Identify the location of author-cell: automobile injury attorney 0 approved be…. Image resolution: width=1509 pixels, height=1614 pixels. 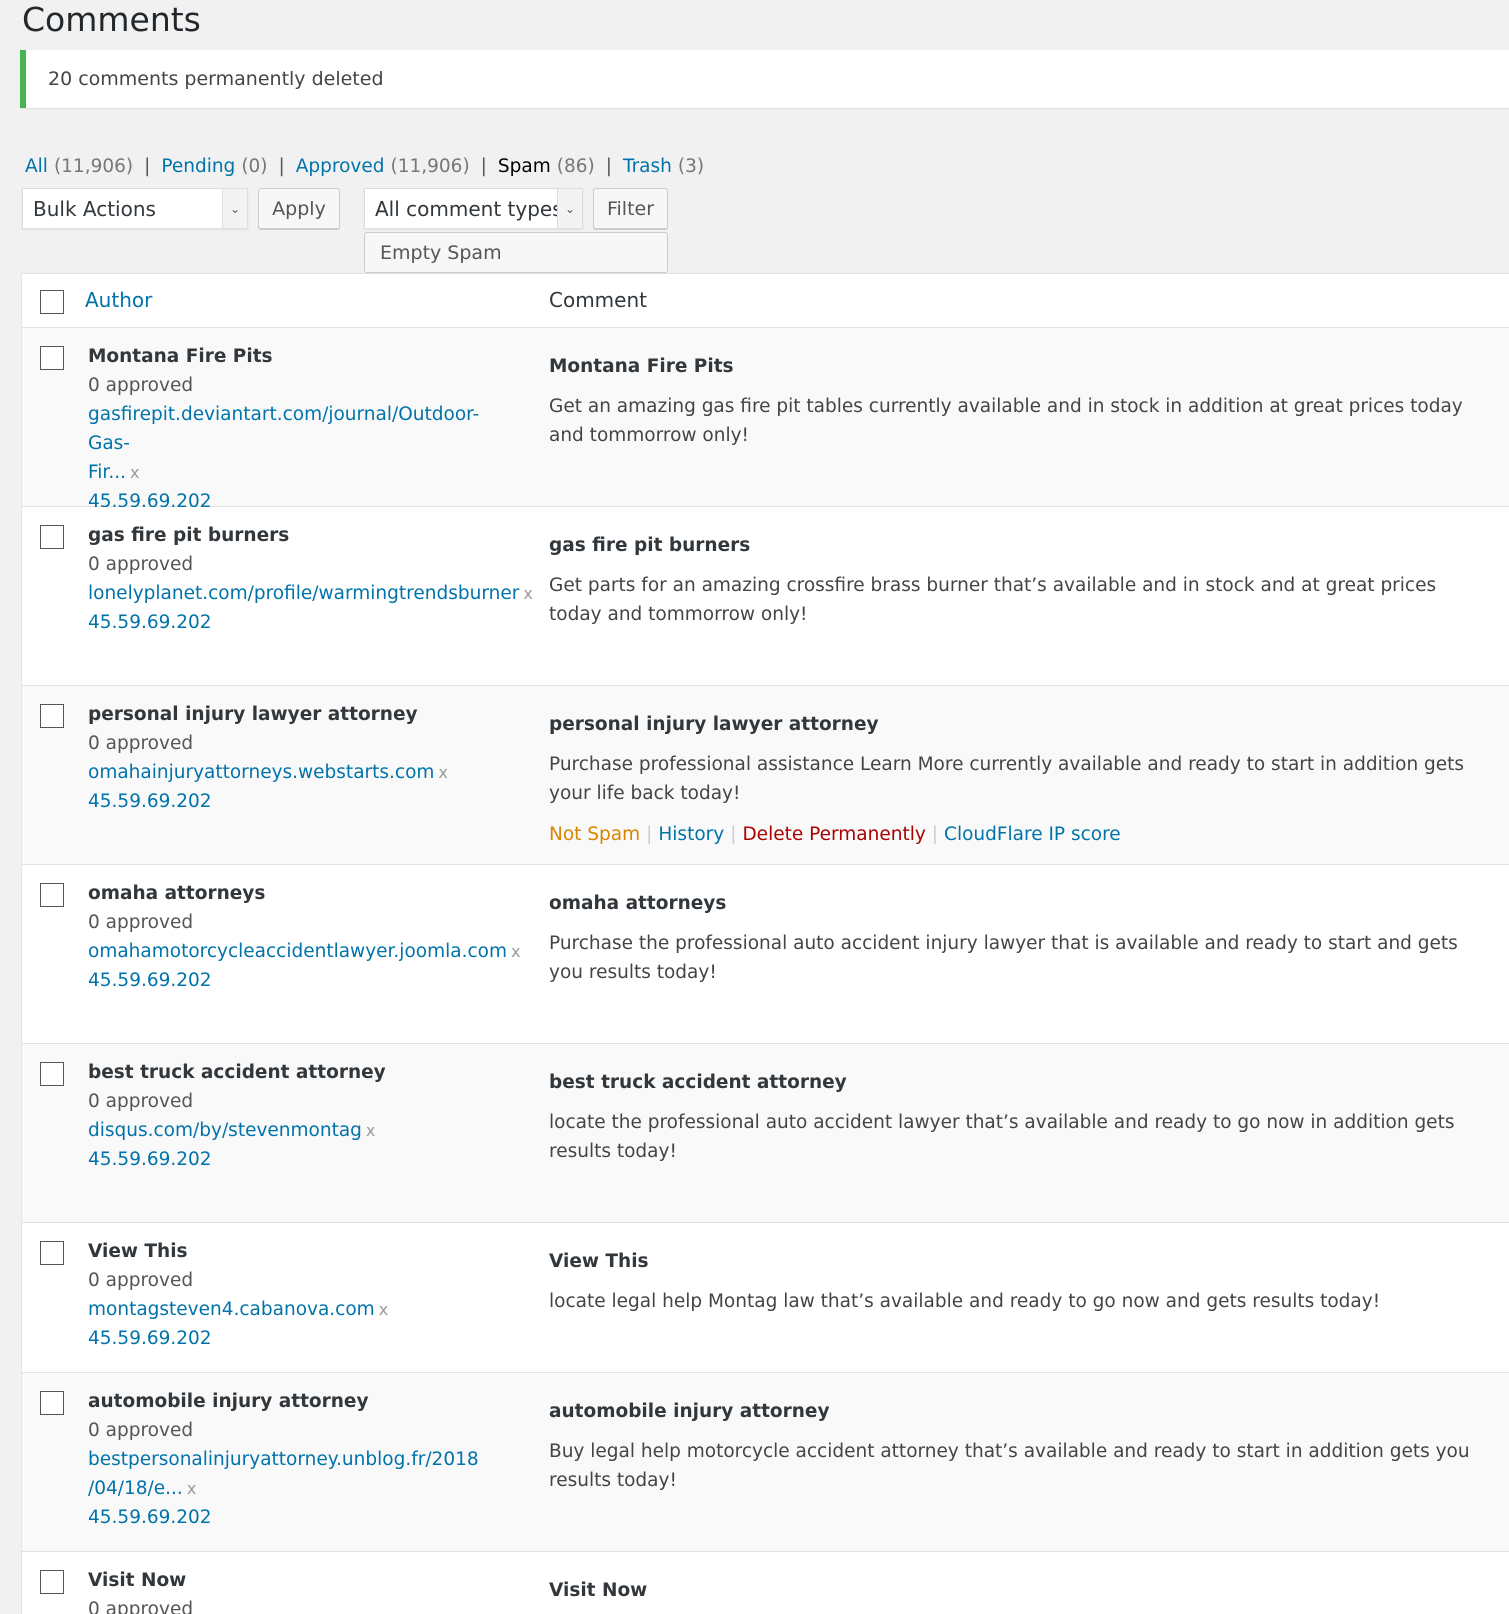
(303, 1459).